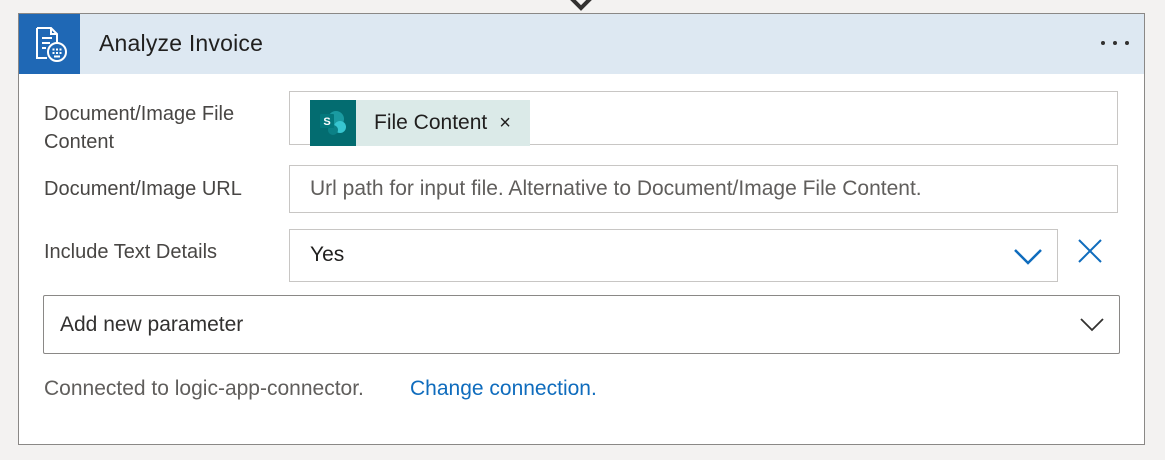 This screenshot has height=460, width=1165. What do you see at coordinates (143, 189) in the screenshot?
I see `url-label: Document/Image URL` at bounding box center [143, 189].